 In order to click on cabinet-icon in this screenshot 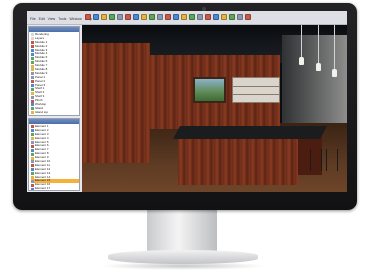, I will do `click(192, 17)`.